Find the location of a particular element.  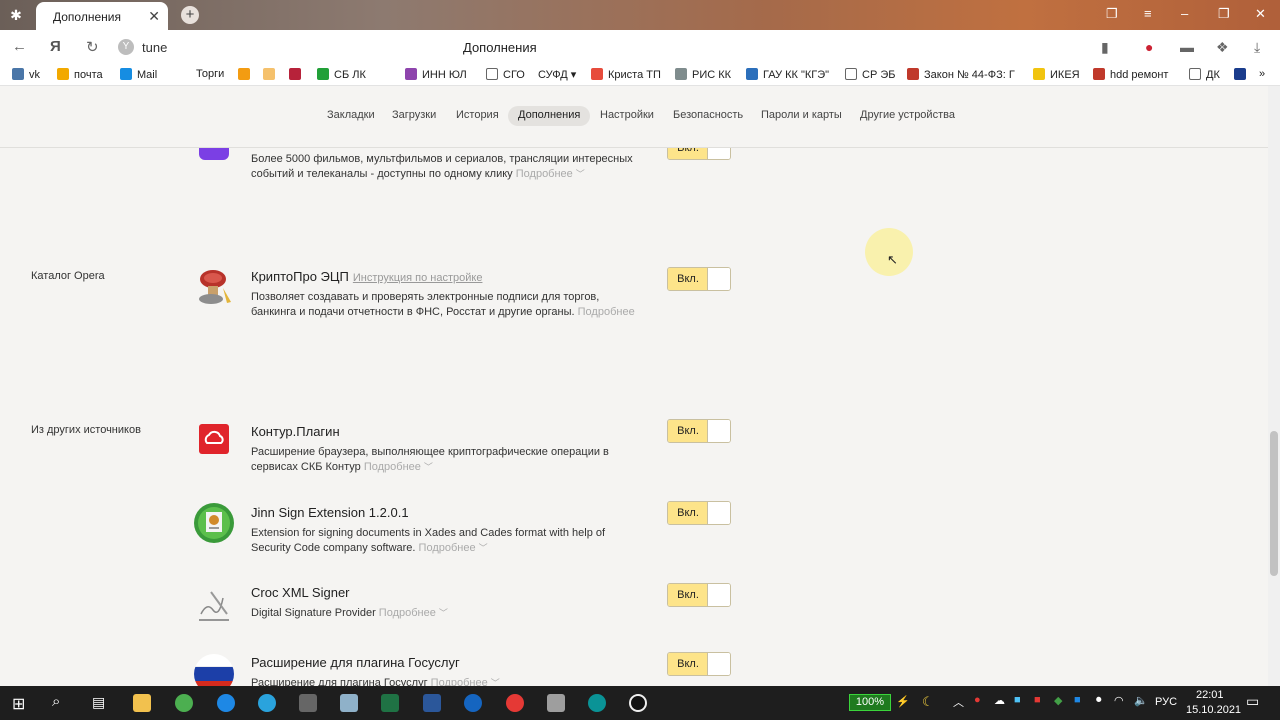

moon-icon: ☾ is located at coordinates (928, 702).